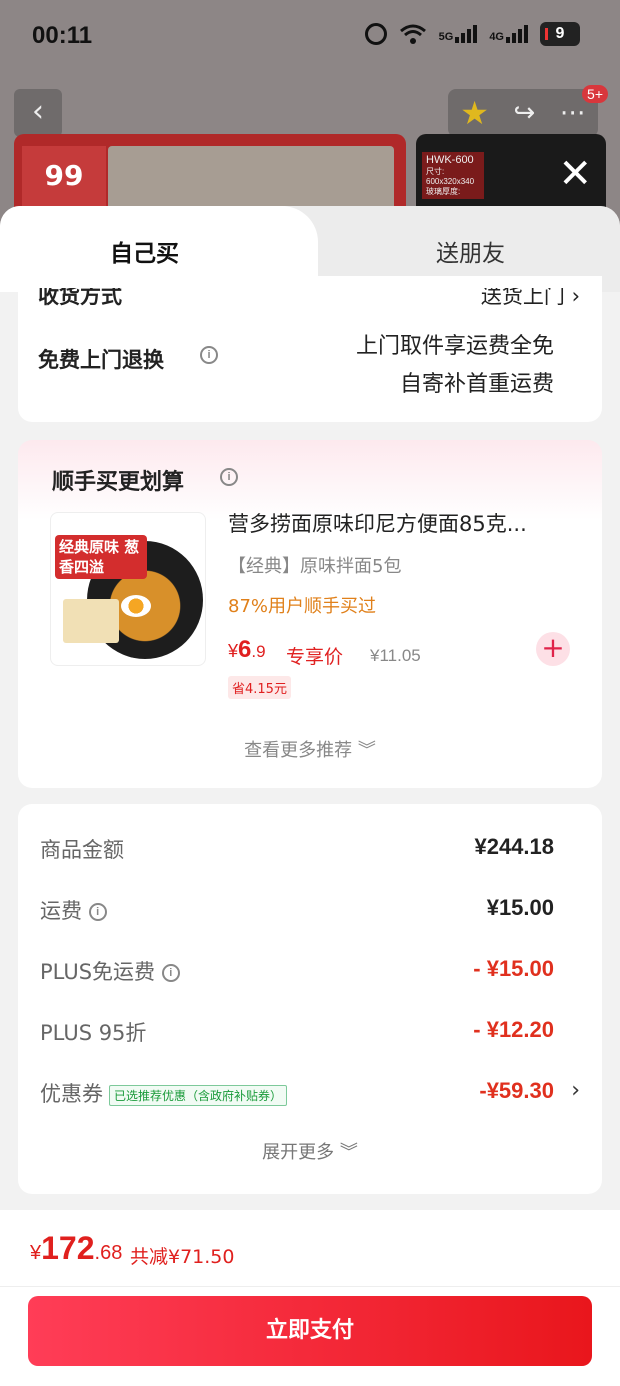 This screenshot has width=620, height=1386. Describe the element at coordinates (310, 1098) in the screenshot. I see `summary-row-coupon: 优惠券 已选推荐优惠（含政府补贴券） -¥59.30 ›` at that location.